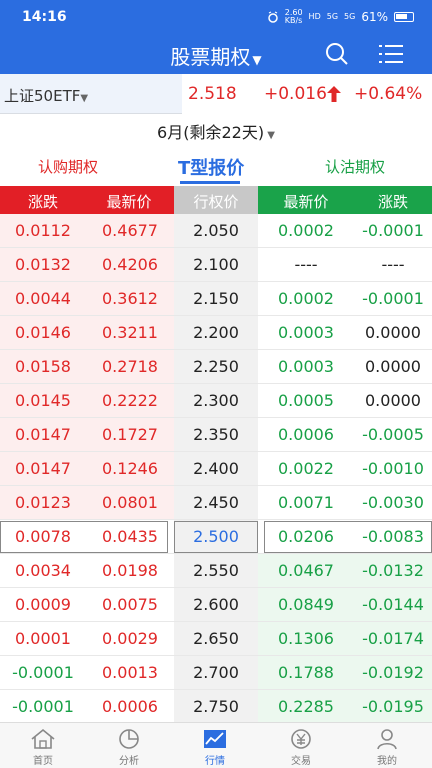  What do you see at coordinates (43, 571) in the screenshot?
I see `call-change-cell: 0.0034` at bounding box center [43, 571].